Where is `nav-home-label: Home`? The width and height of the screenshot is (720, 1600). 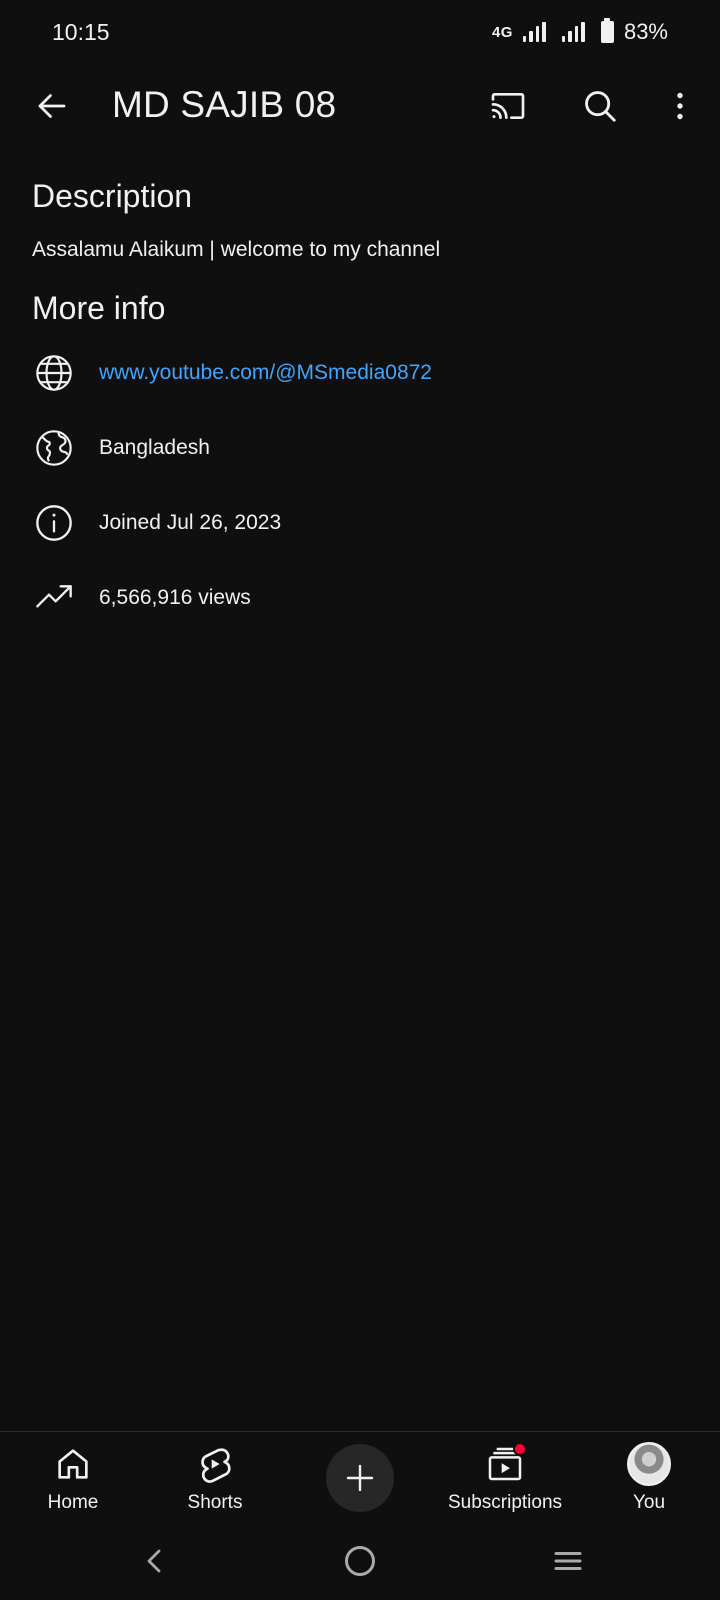
nav-home-label: Home is located at coordinates (73, 1502).